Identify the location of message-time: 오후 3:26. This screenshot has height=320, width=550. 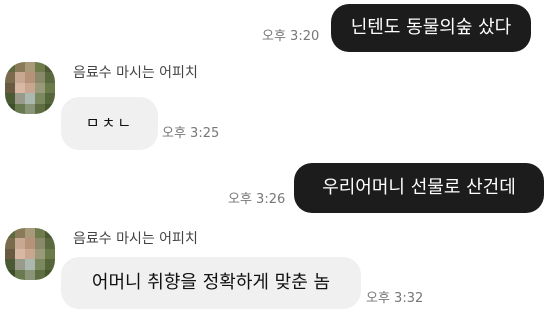
(257, 199).